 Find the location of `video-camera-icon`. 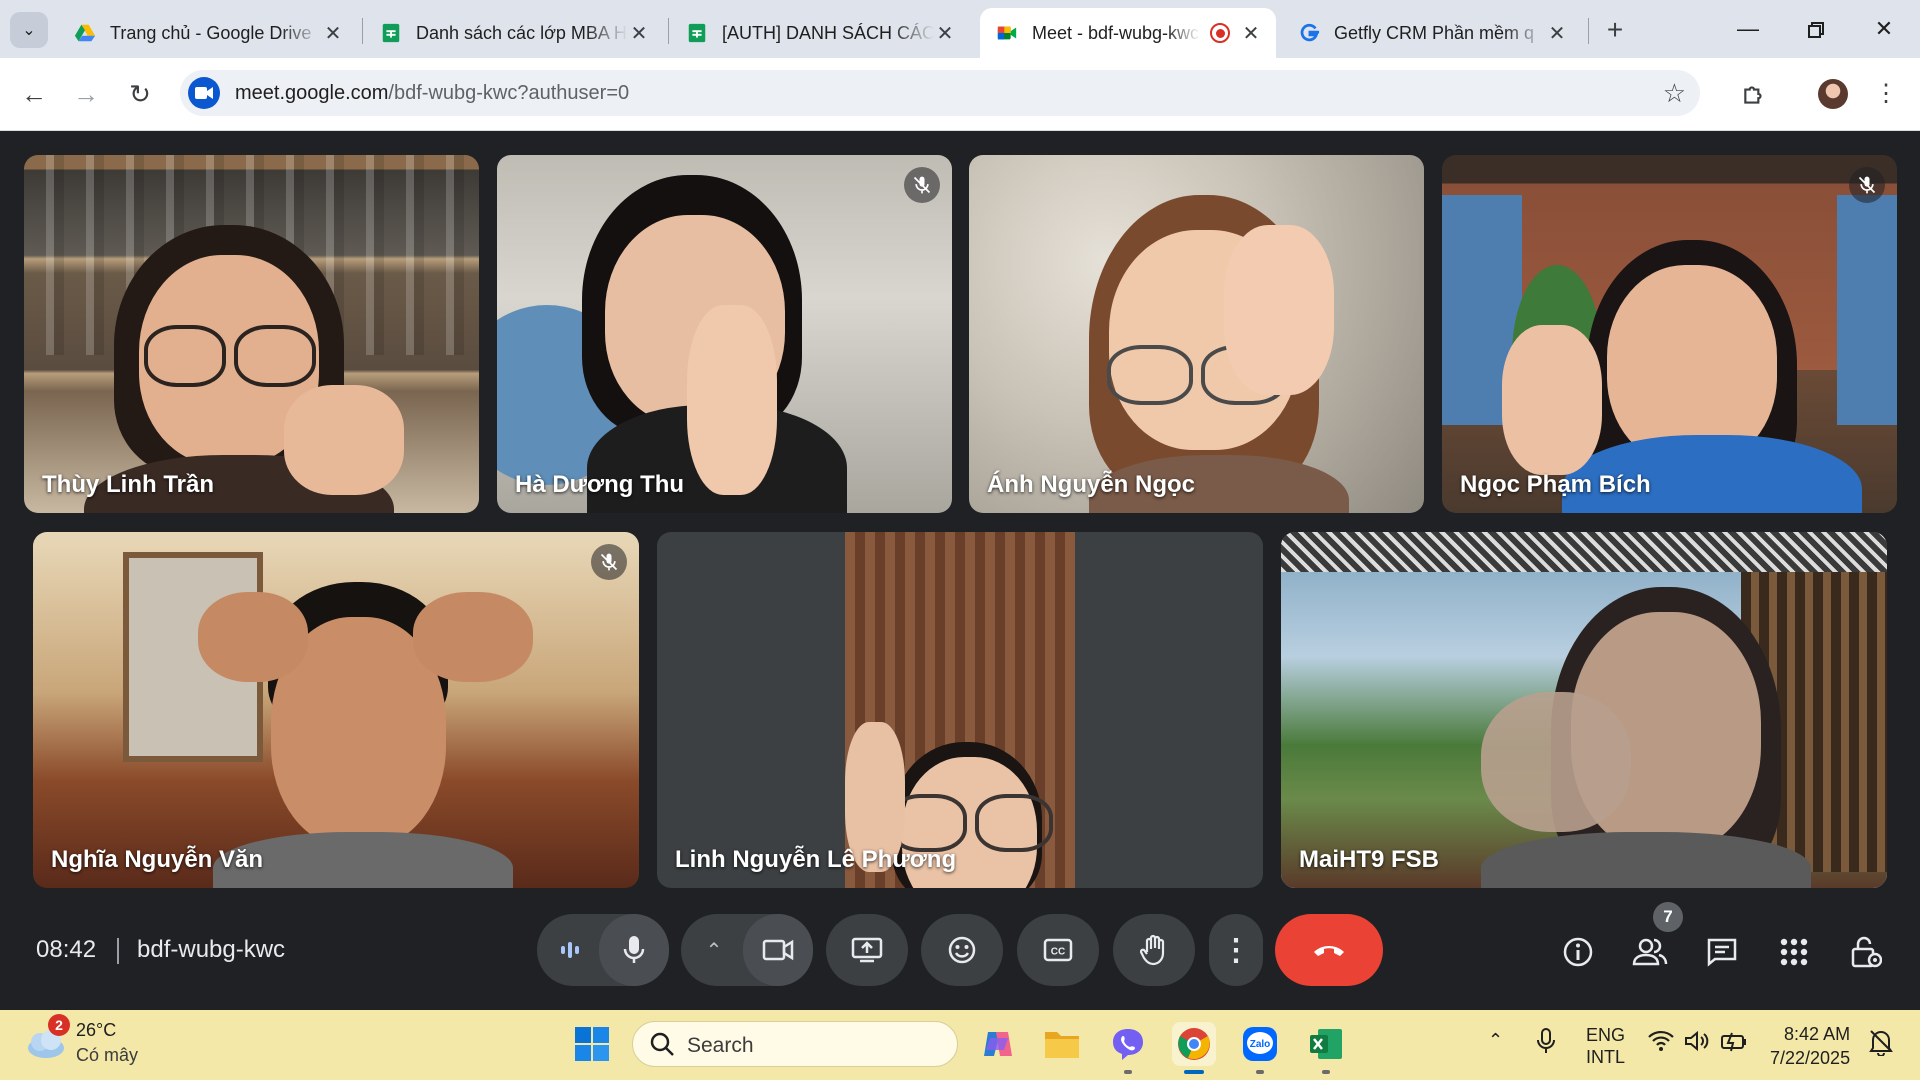

video-camera-icon is located at coordinates (204, 93).